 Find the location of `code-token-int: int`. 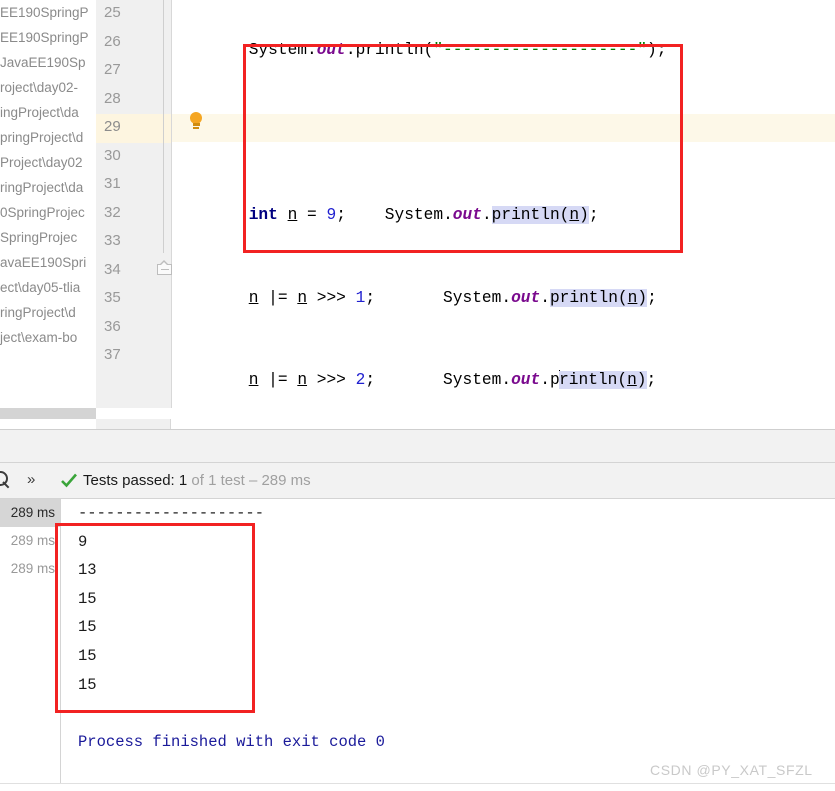

code-token-int: int is located at coordinates (263, 215).